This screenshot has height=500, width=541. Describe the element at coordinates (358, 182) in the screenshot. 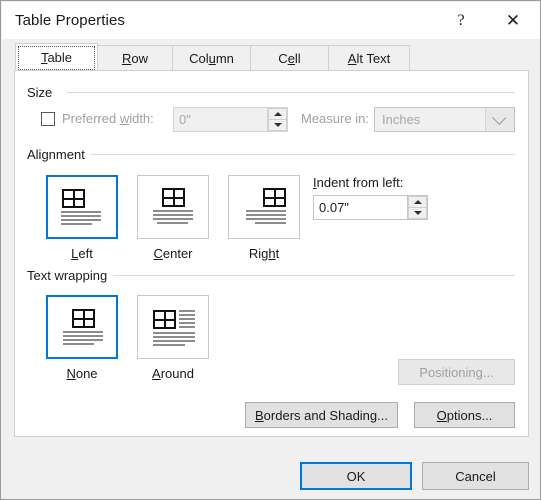

I see `indent-from-left-label: Indent from left:` at that location.